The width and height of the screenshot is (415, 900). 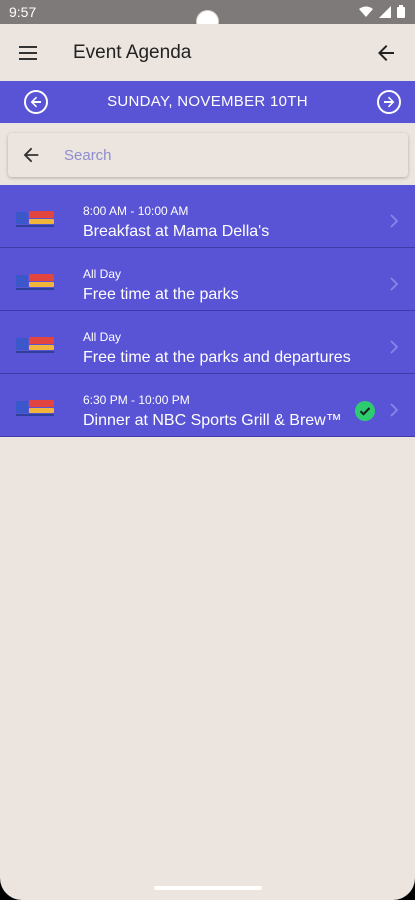 What do you see at coordinates (385, 11) in the screenshot?
I see `signal-icon` at bounding box center [385, 11].